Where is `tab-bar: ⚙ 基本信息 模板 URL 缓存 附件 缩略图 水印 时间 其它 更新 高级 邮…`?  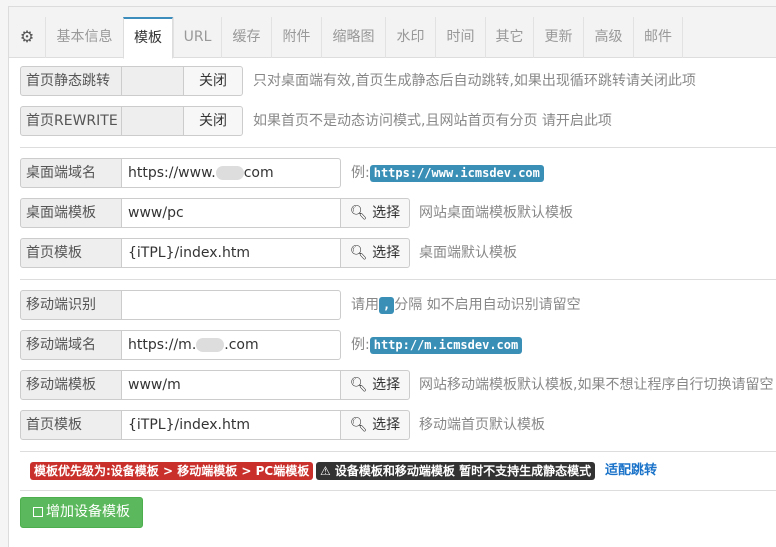 tab-bar: ⚙ 基本信息 模板 URL 缓存 附件 缩略图 水印 时间 其它 更新 高级 邮… is located at coordinates (392, 33).